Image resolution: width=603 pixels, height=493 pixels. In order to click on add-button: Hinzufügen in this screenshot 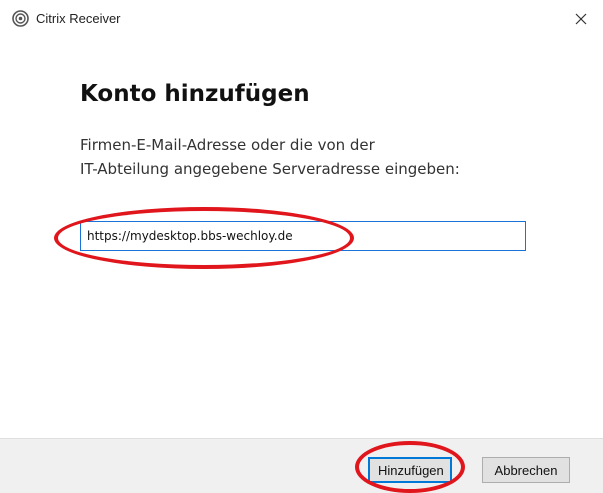, I will do `click(410, 470)`.